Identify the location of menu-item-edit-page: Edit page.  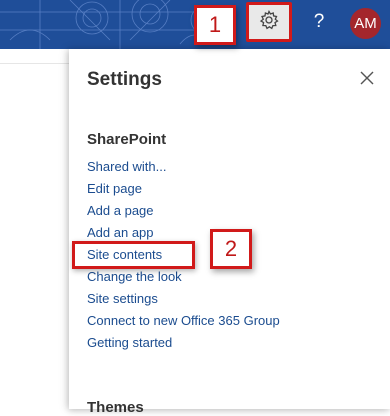
(183, 189).